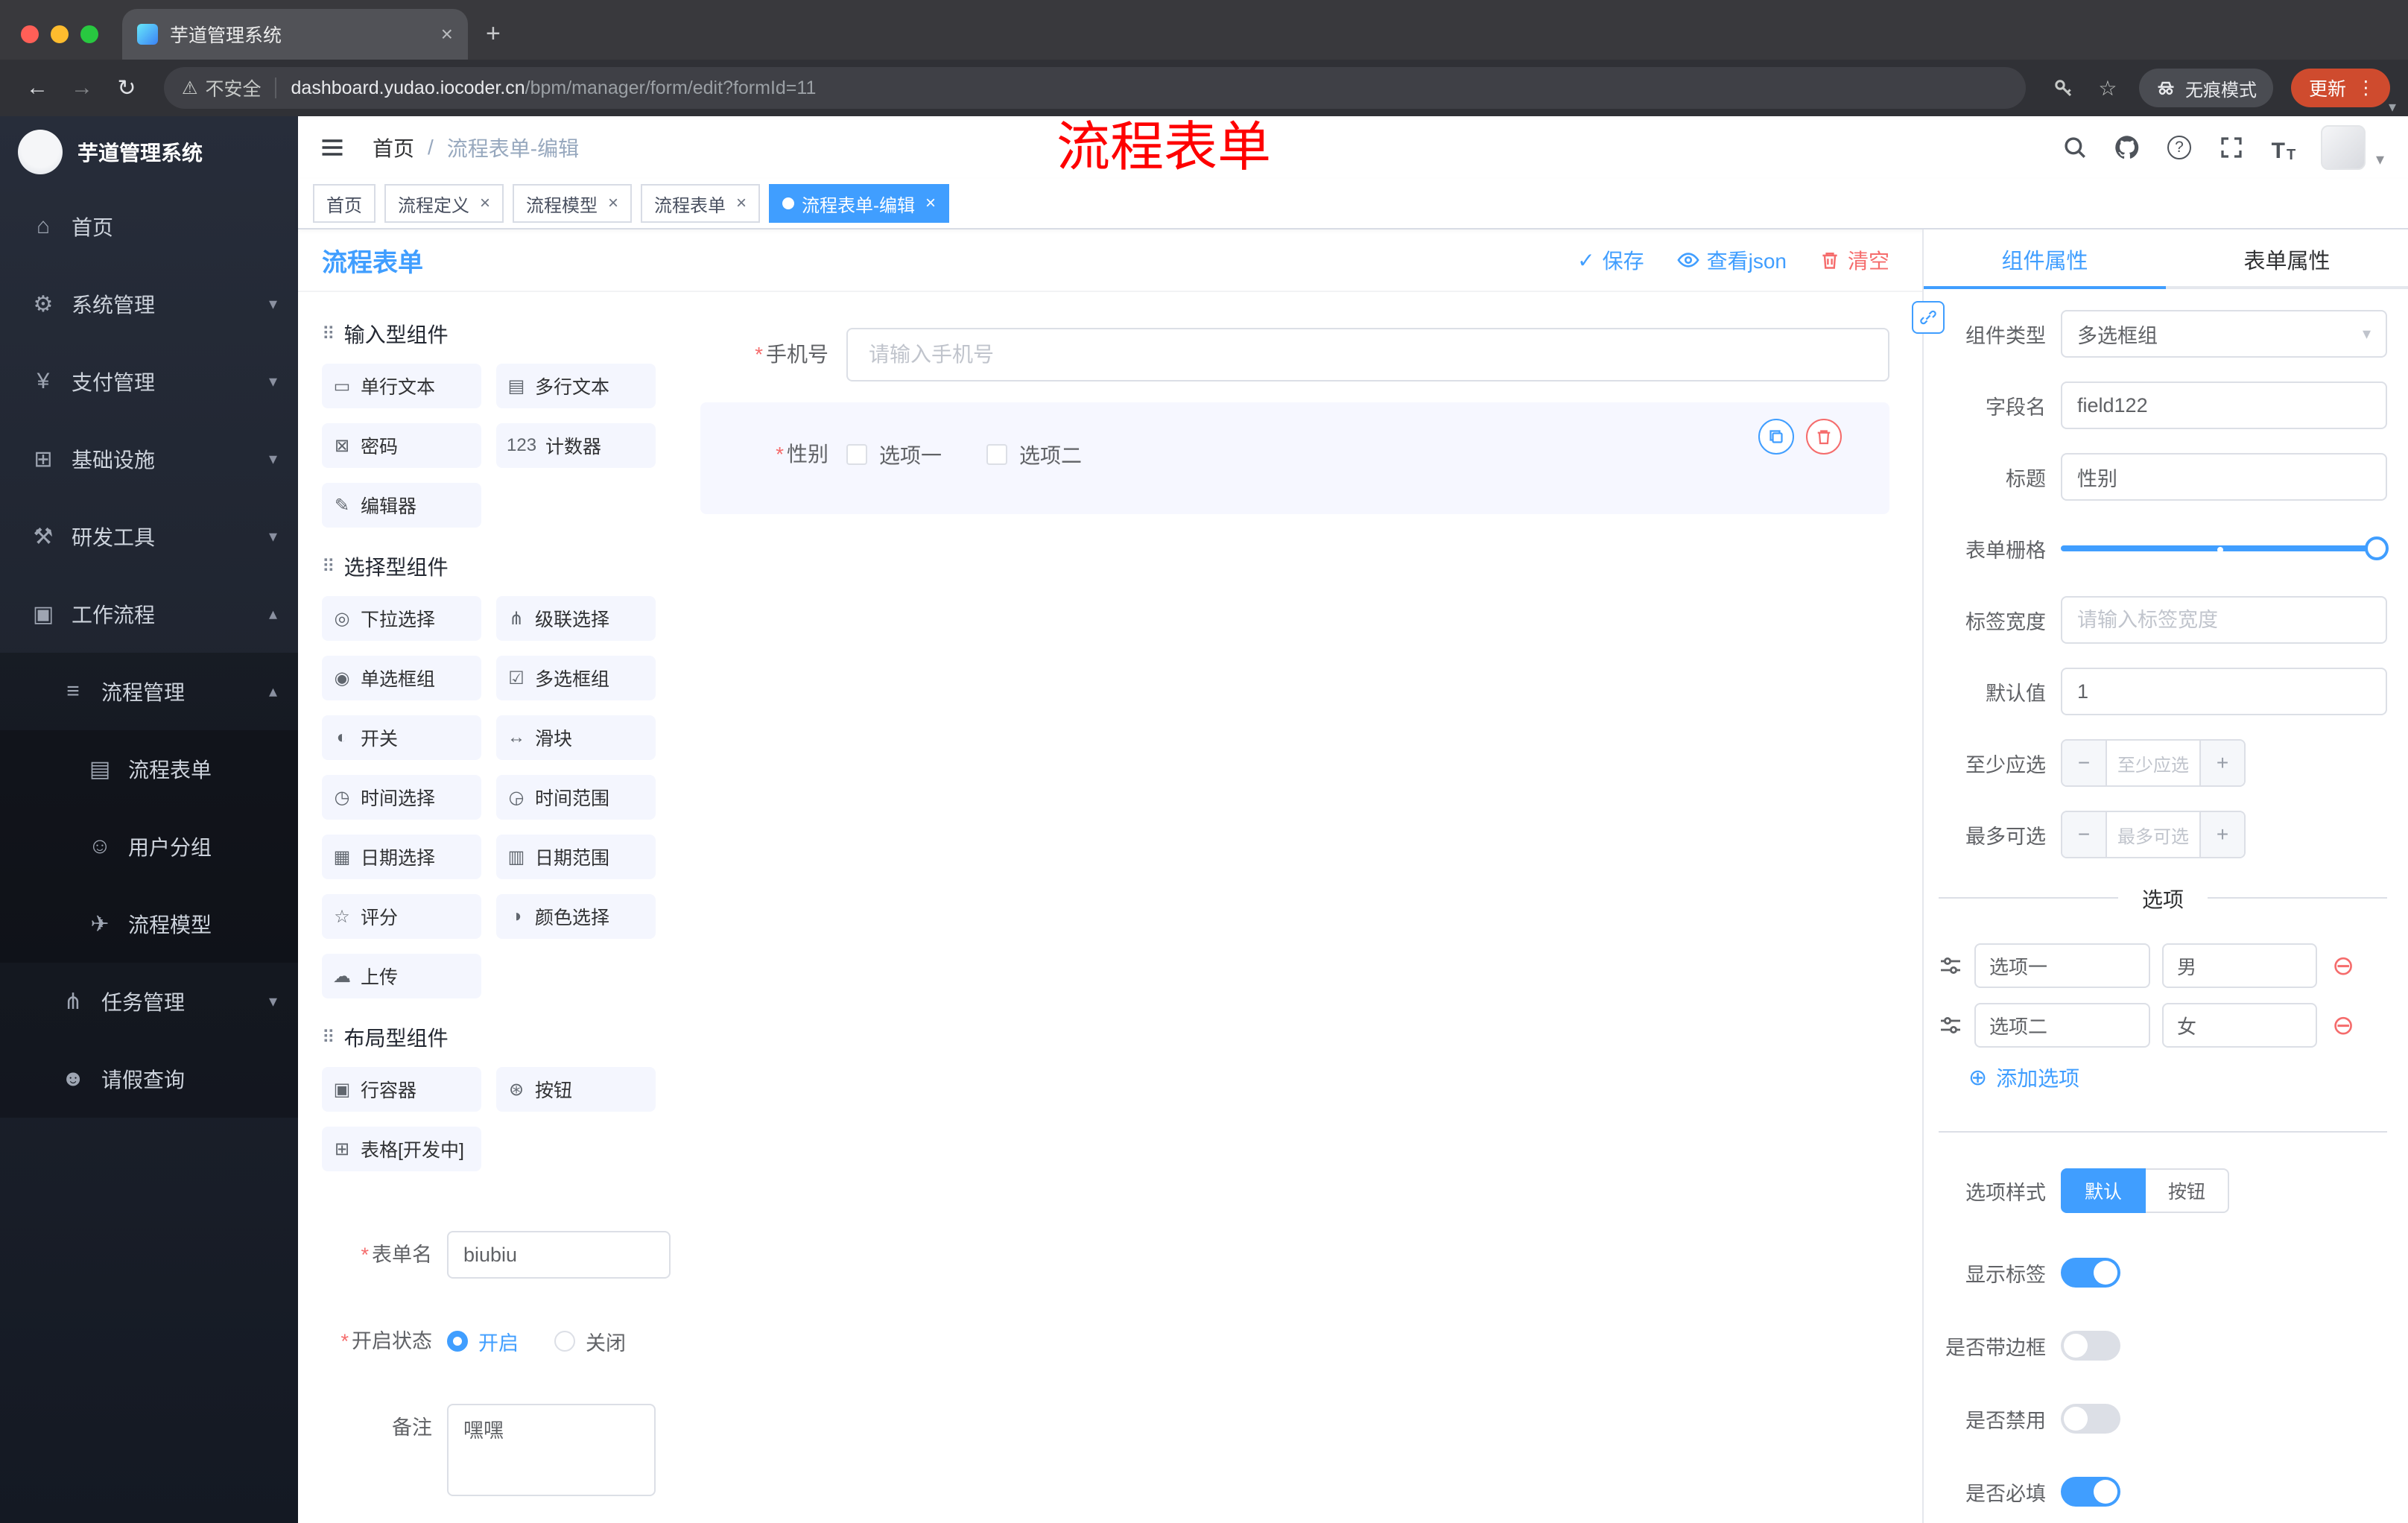 This screenshot has width=2408, height=1523. I want to click on field-phone-input, so click(1367, 355).